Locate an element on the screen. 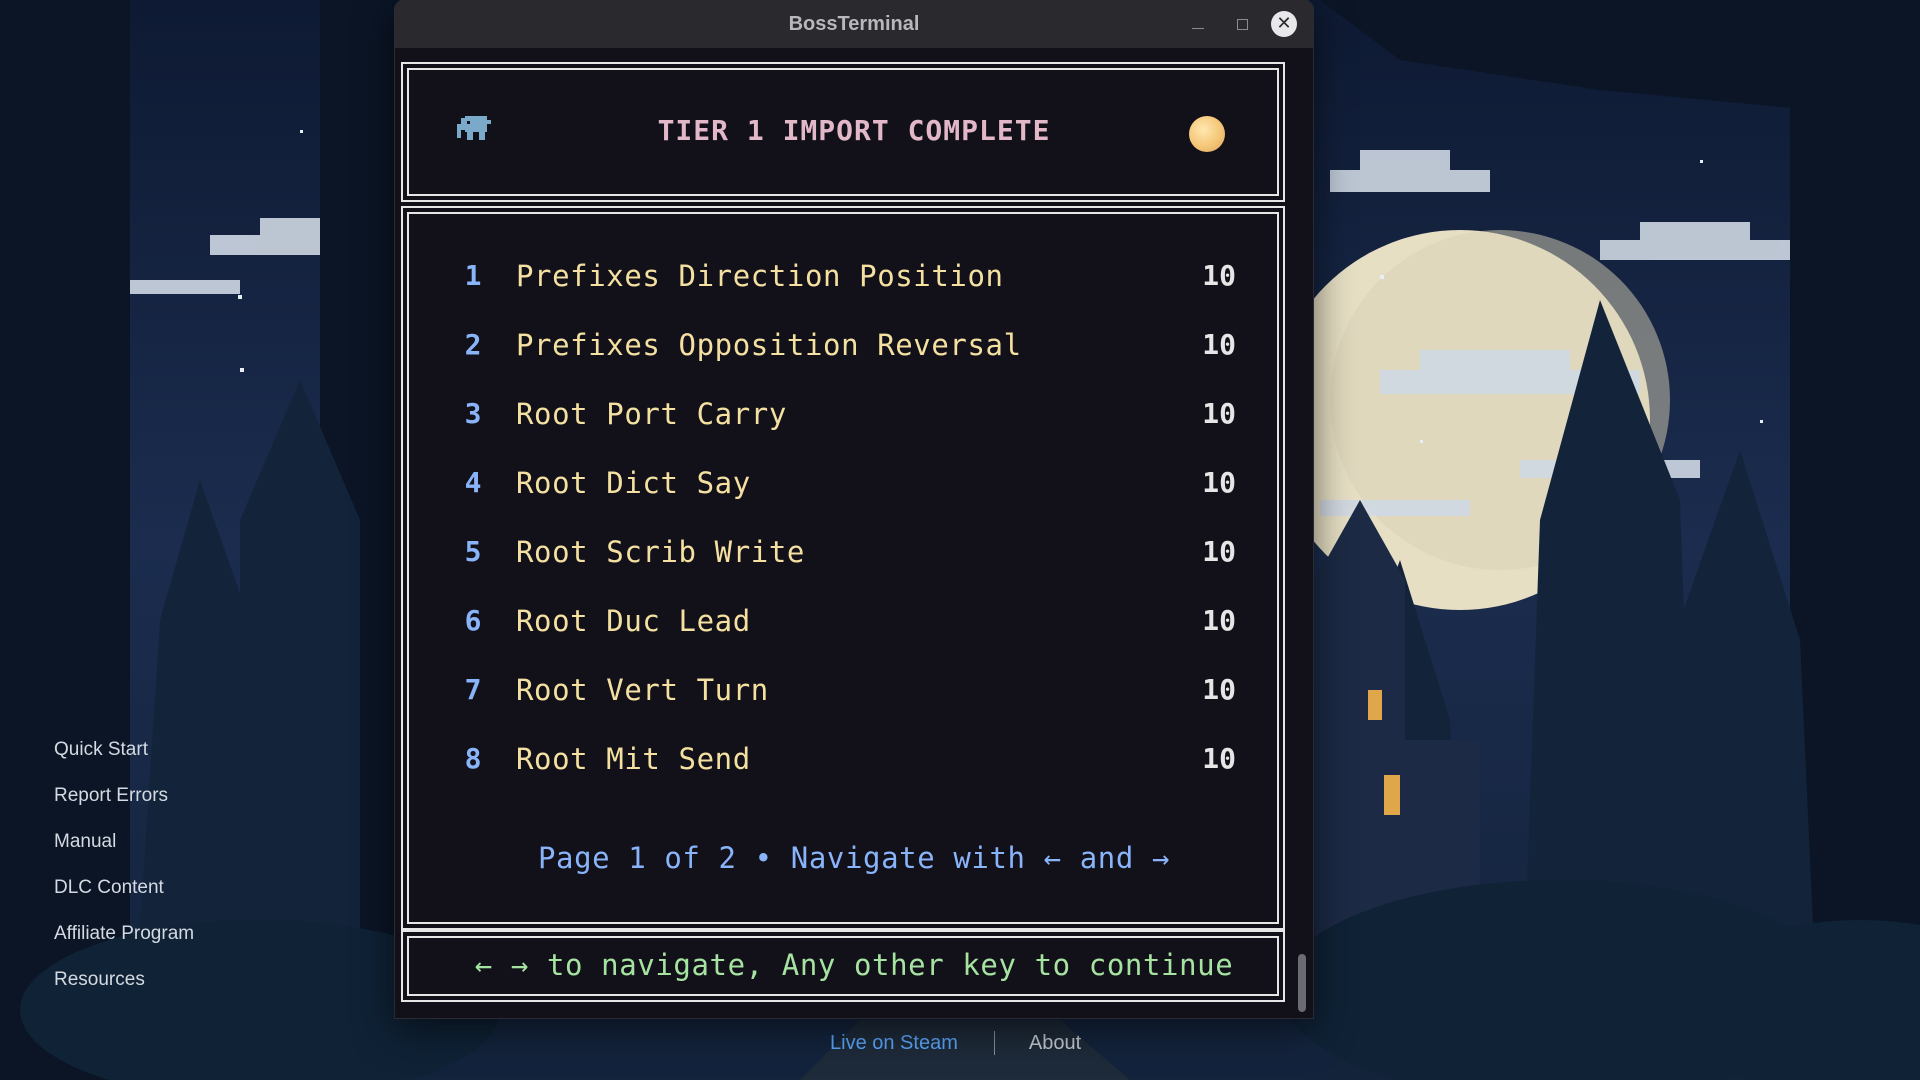 The image size is (1920, 1080). item-number: 3 is located at coordinates (473, 413).